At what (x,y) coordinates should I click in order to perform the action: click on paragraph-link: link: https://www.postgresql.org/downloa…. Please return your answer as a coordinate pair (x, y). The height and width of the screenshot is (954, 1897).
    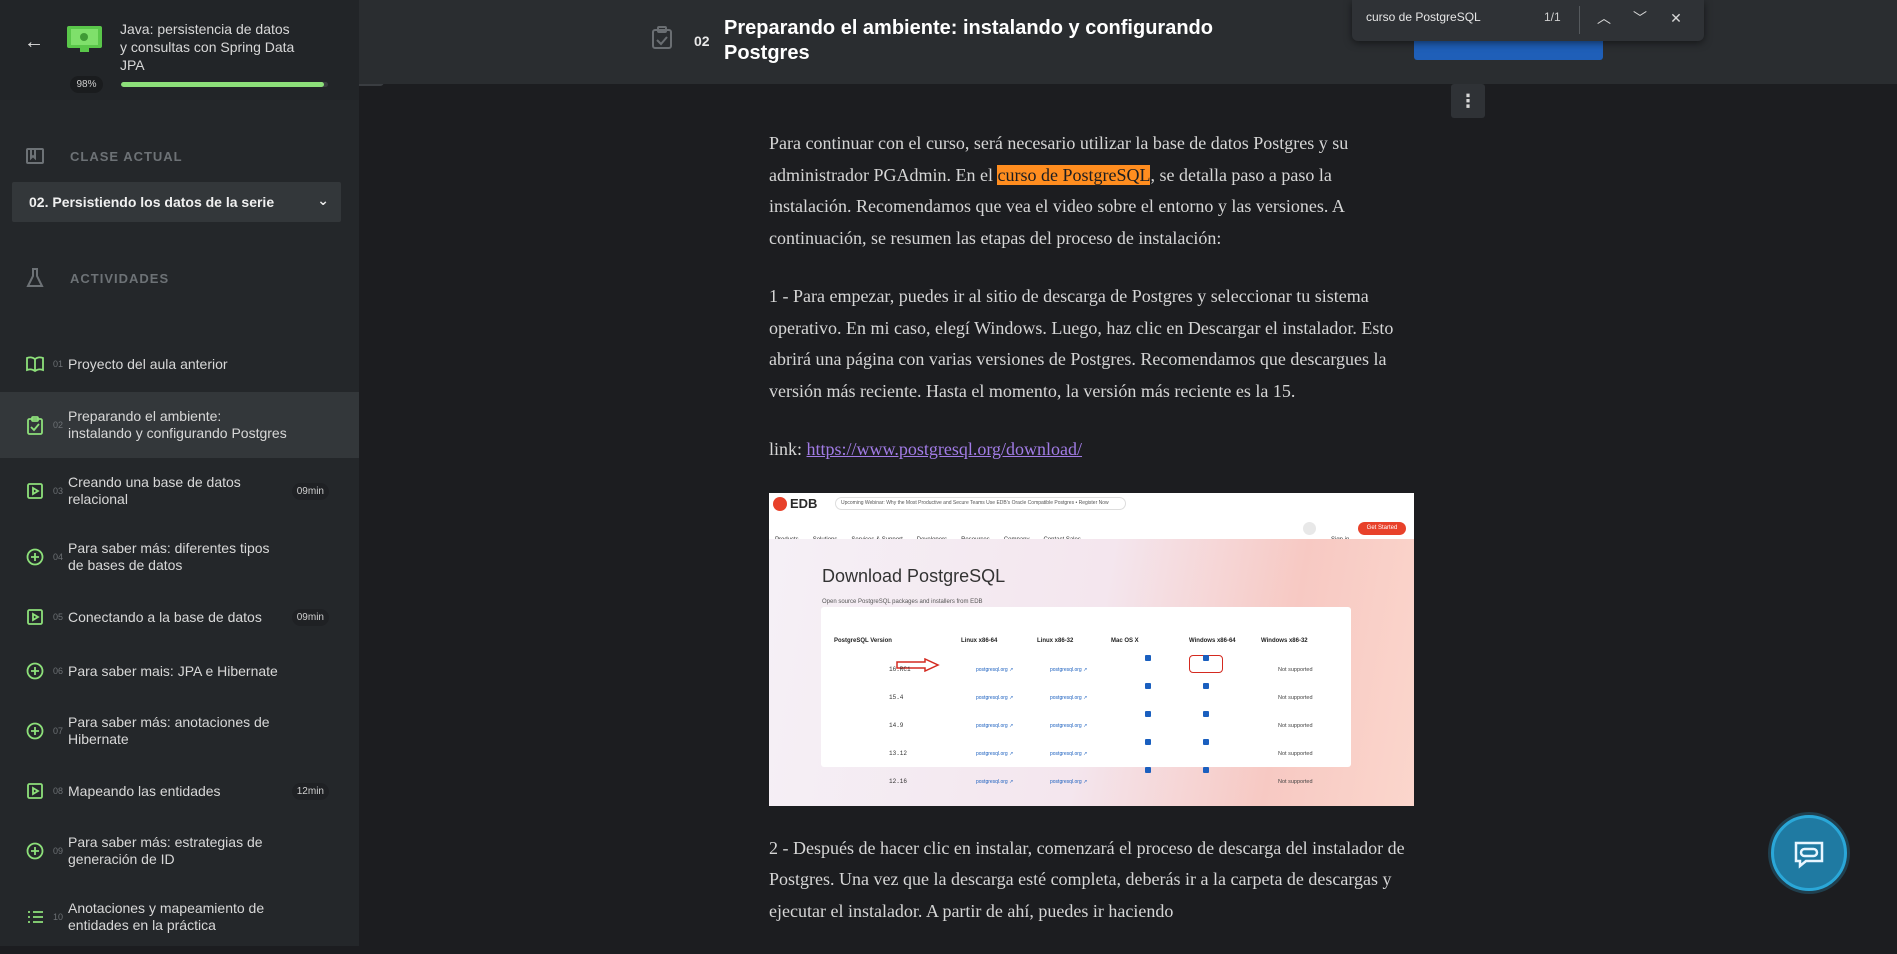
    Looking at the image, I should click on (1091, 450).